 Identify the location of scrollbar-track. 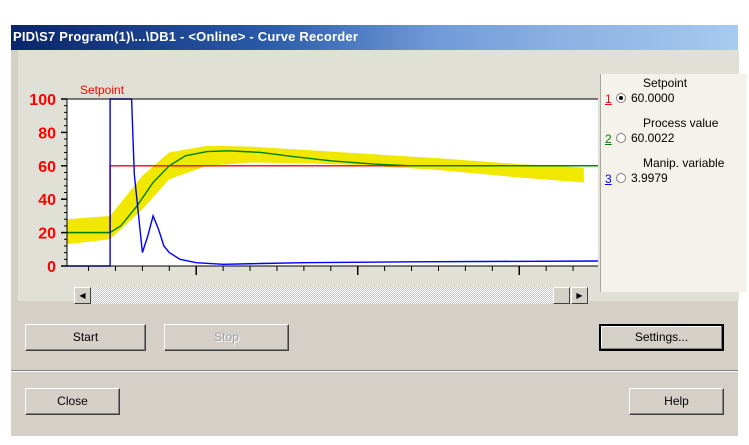
(331, 295).